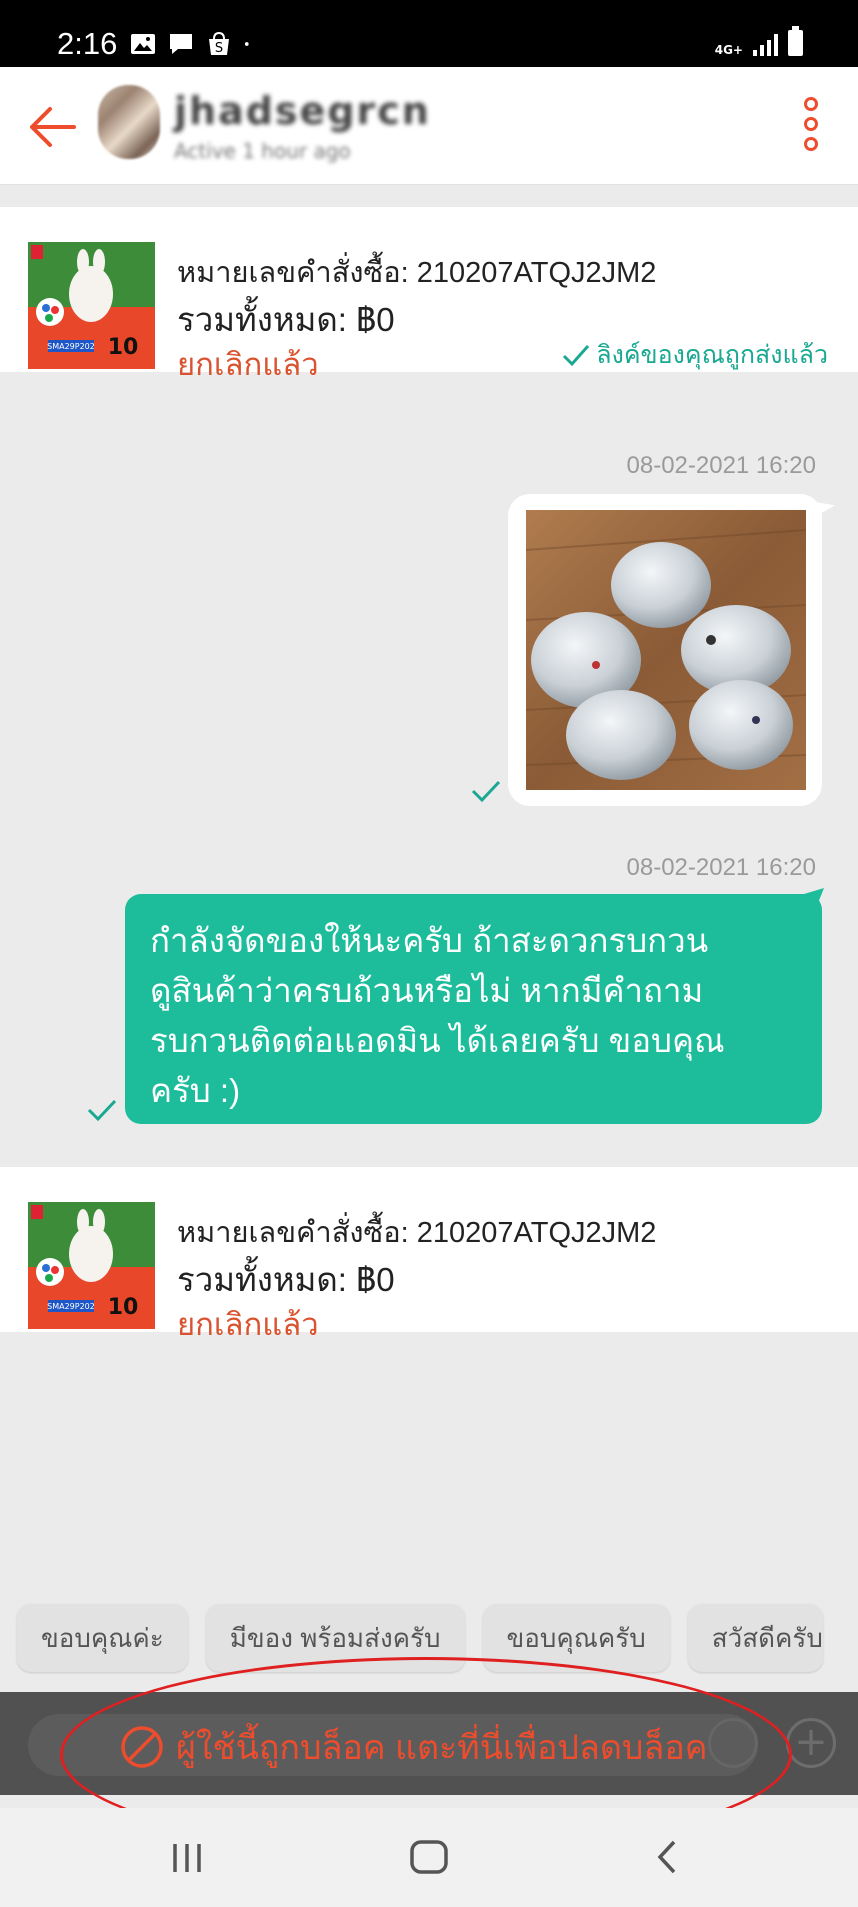  Describe the element at coordinates (87, 43) in the screenshot. I see `status-time: 2:16` at that location.